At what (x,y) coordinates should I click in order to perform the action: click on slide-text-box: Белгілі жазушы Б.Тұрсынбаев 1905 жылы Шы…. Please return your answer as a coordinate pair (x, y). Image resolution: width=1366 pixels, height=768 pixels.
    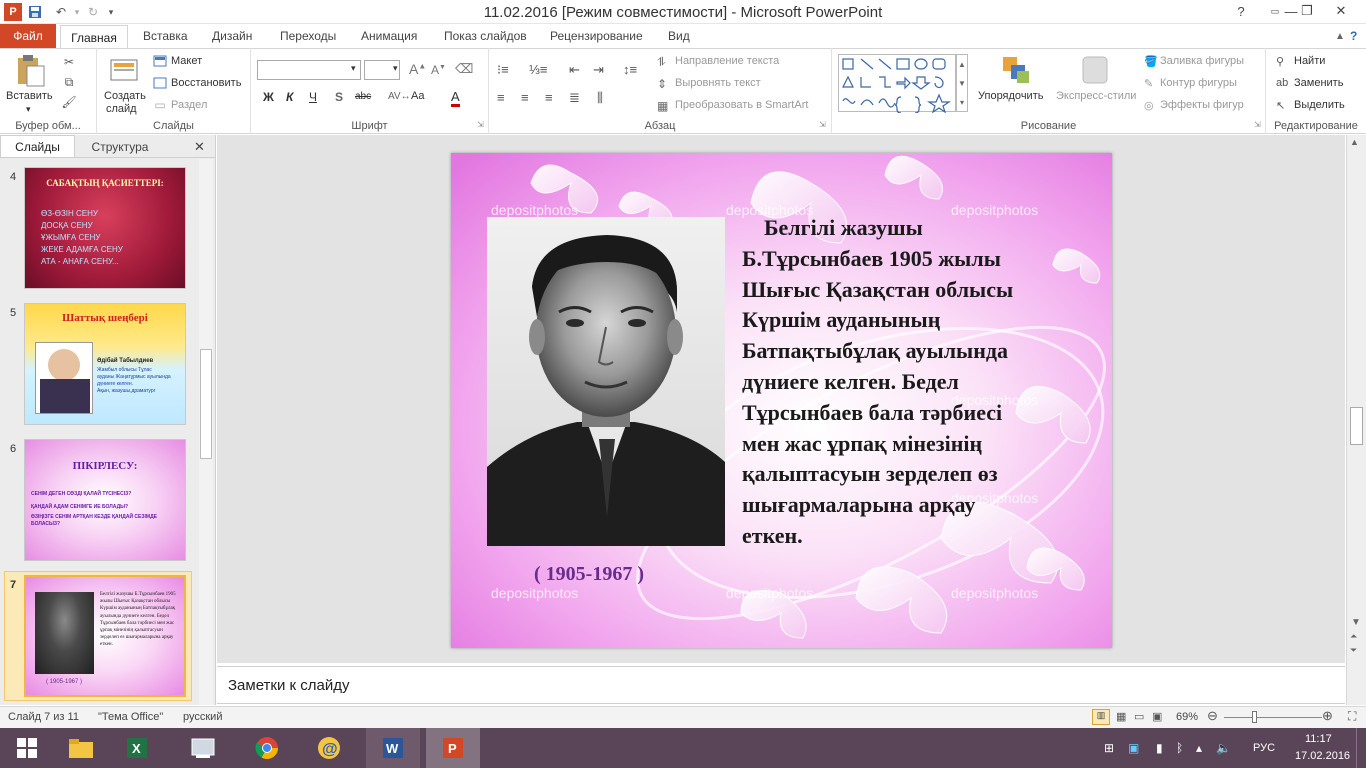
    Looking at the image, I should click on (922, 382).